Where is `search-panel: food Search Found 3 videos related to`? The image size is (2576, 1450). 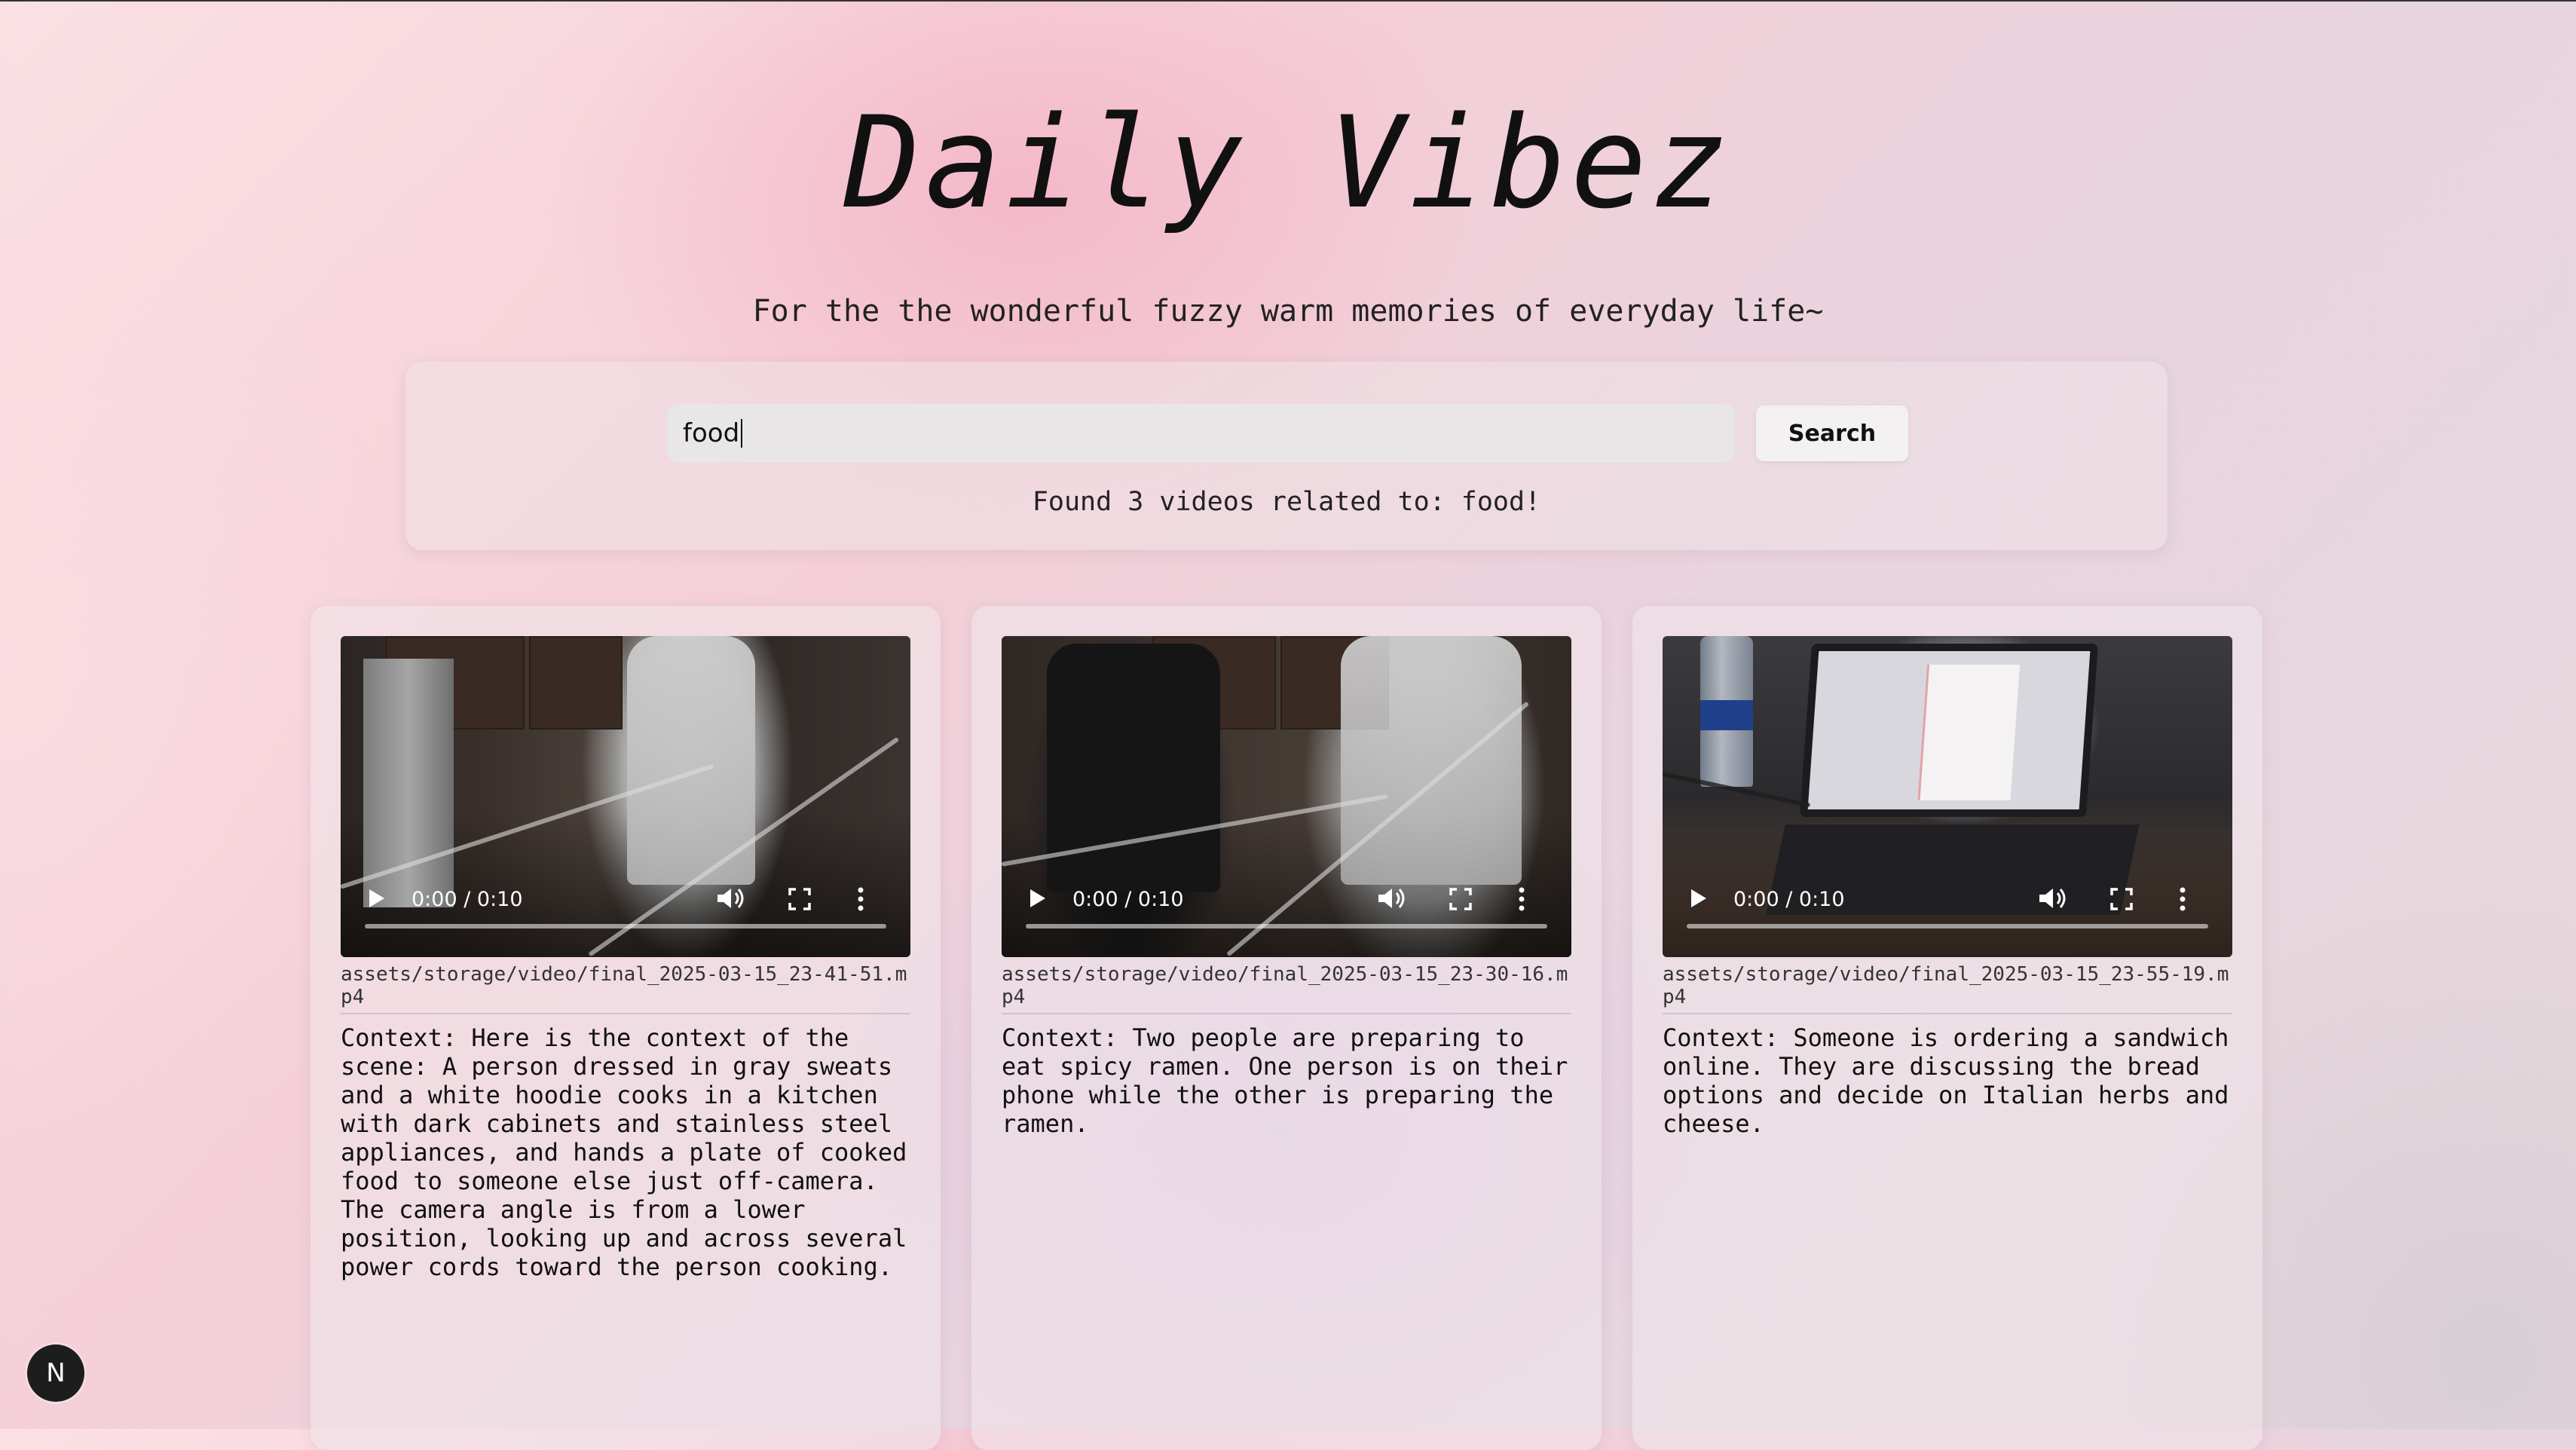
search-panel: food Search Found 3 videos related to is located at coordinates (1287, 456).